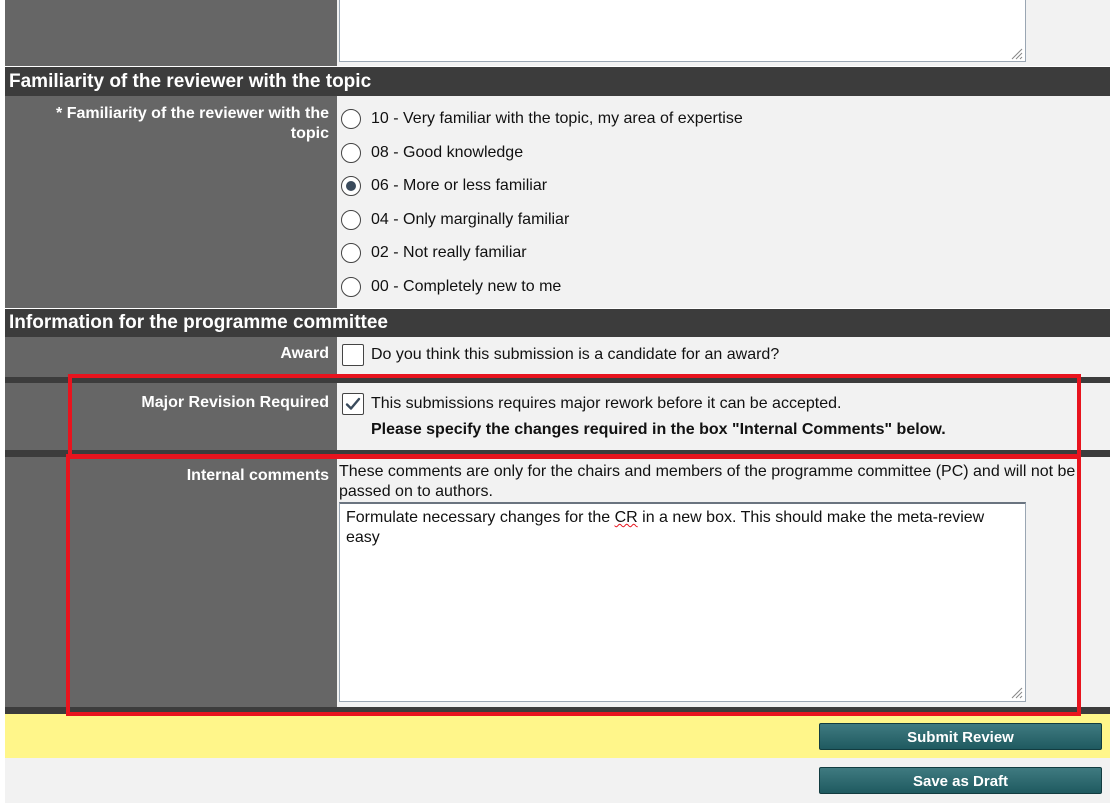 This screenshot has height=803, width=1115. I want to click on radio-label: 04 - Only marginally familiar, so click(470, 219).